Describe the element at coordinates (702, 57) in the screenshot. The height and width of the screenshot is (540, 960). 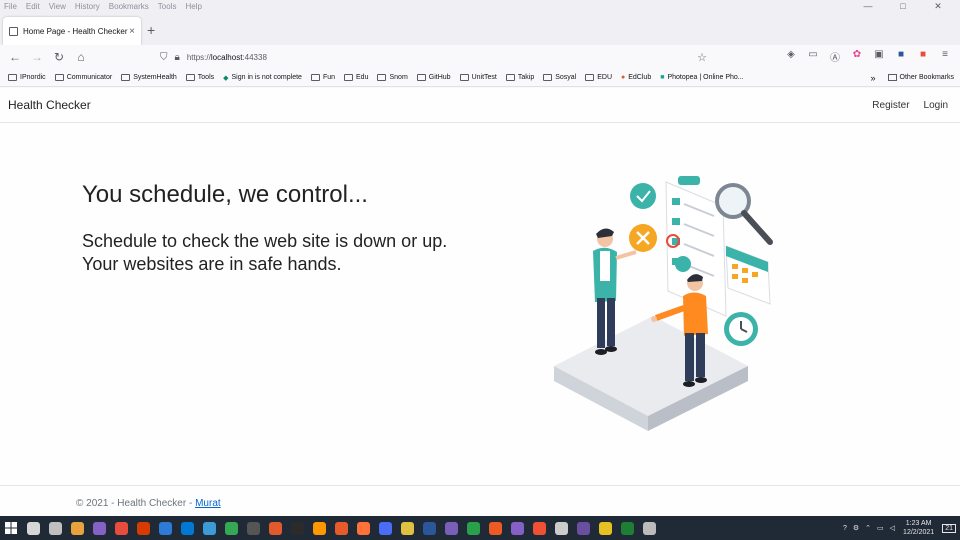
I see `bookmark-star-icon: ☆` at that location.